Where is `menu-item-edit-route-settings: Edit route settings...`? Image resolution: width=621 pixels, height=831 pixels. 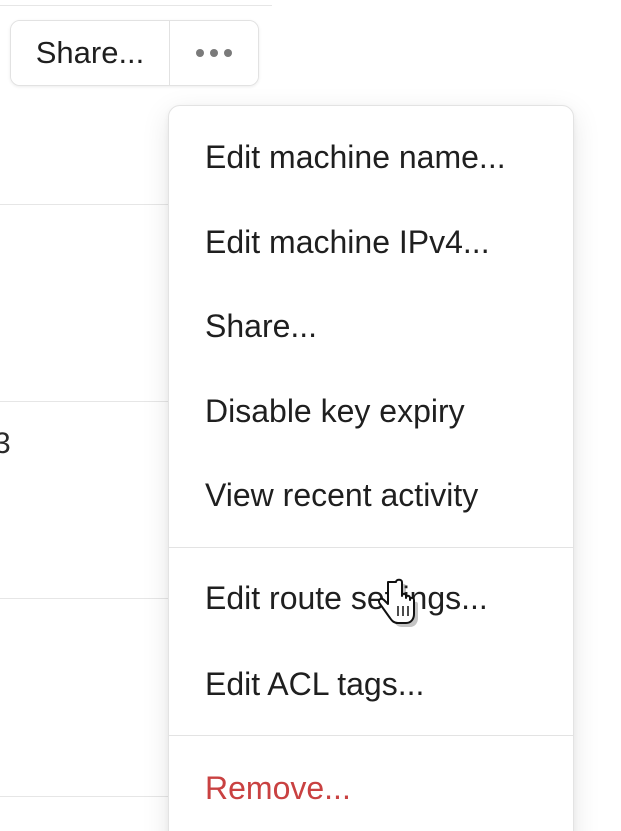 menu-item-edit-route-settings: Edit route settings... is located at coordinates (346, 598).